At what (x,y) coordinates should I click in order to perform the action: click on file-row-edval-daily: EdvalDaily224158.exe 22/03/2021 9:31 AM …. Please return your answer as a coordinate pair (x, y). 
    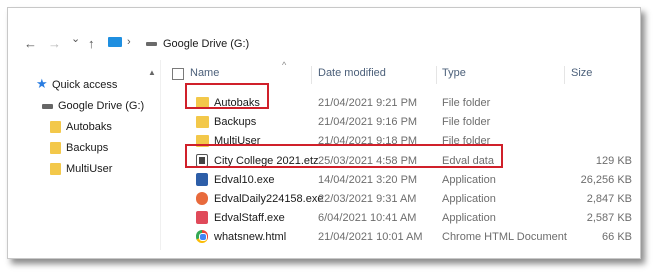
    Looking at the image, I should click on (403, 199).